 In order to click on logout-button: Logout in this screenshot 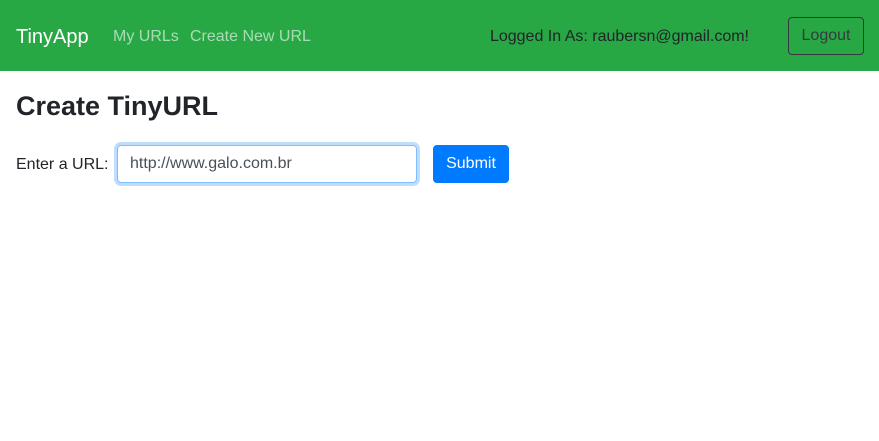, I will do `click(826, 36)`.